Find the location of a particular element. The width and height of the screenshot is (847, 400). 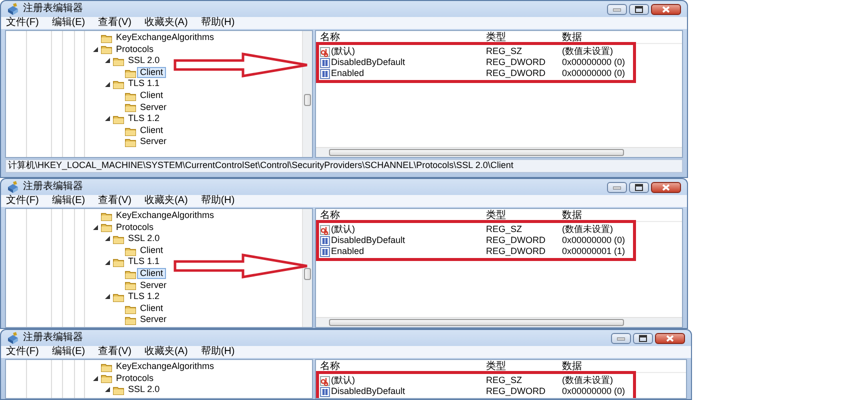

window-title: 注册表编辑器 is located at coordinates (53, 338).